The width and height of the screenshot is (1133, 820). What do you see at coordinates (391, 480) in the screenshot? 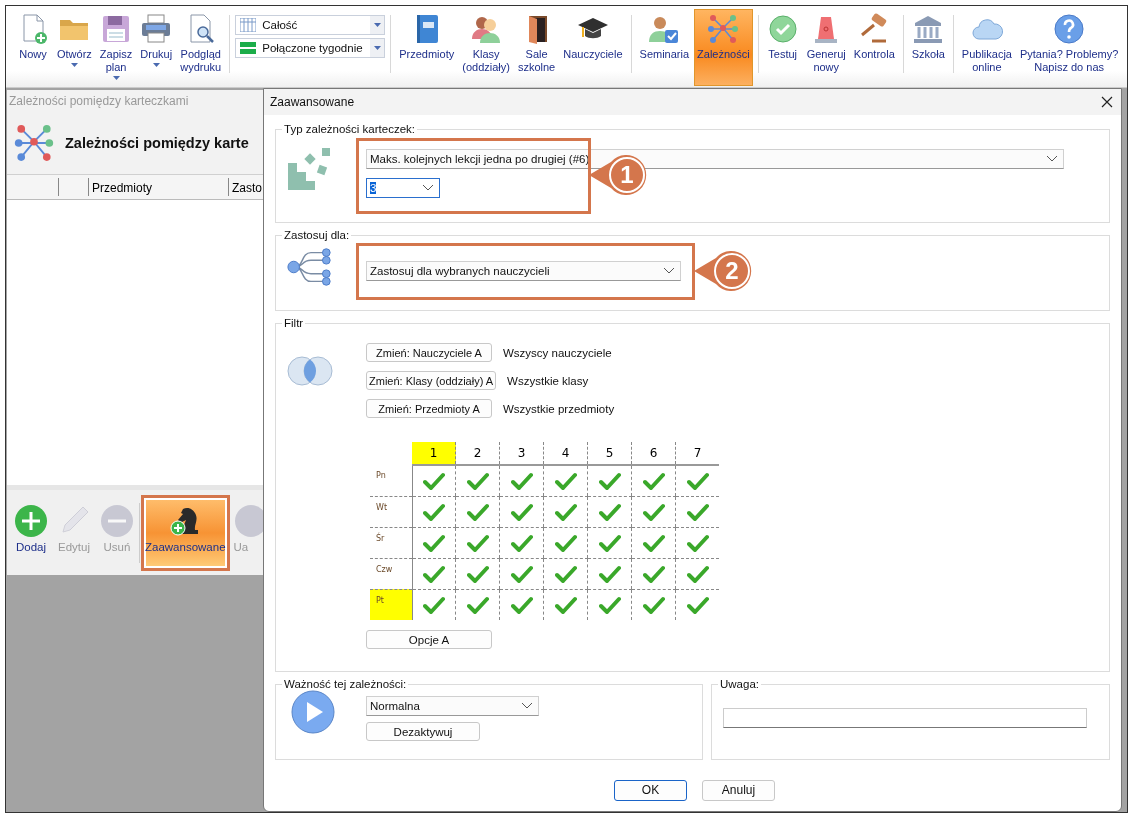
I see `day-label: Pn` at bounding box center [391, 480].